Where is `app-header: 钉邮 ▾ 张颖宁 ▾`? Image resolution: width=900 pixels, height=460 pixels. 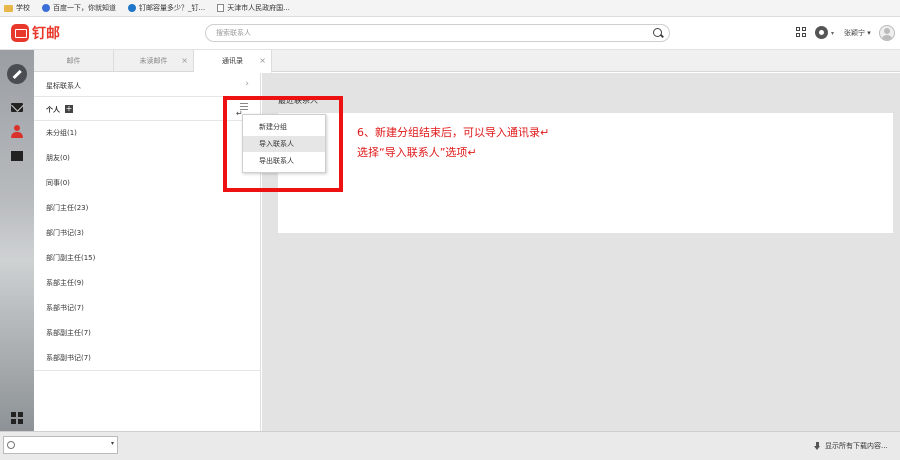 app-header: 钉邮 ▾ 张颖宁 ▾ is located at coordinates (450, 33).